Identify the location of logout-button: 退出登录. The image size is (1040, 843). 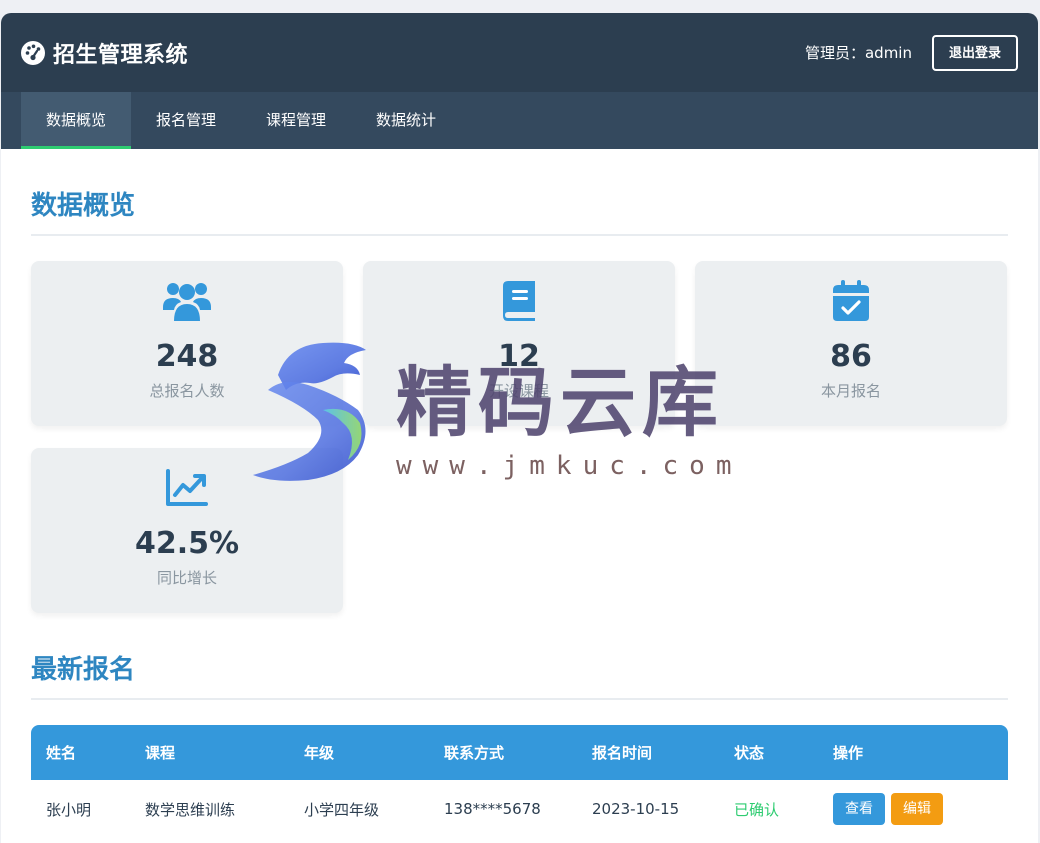
(974, 52).